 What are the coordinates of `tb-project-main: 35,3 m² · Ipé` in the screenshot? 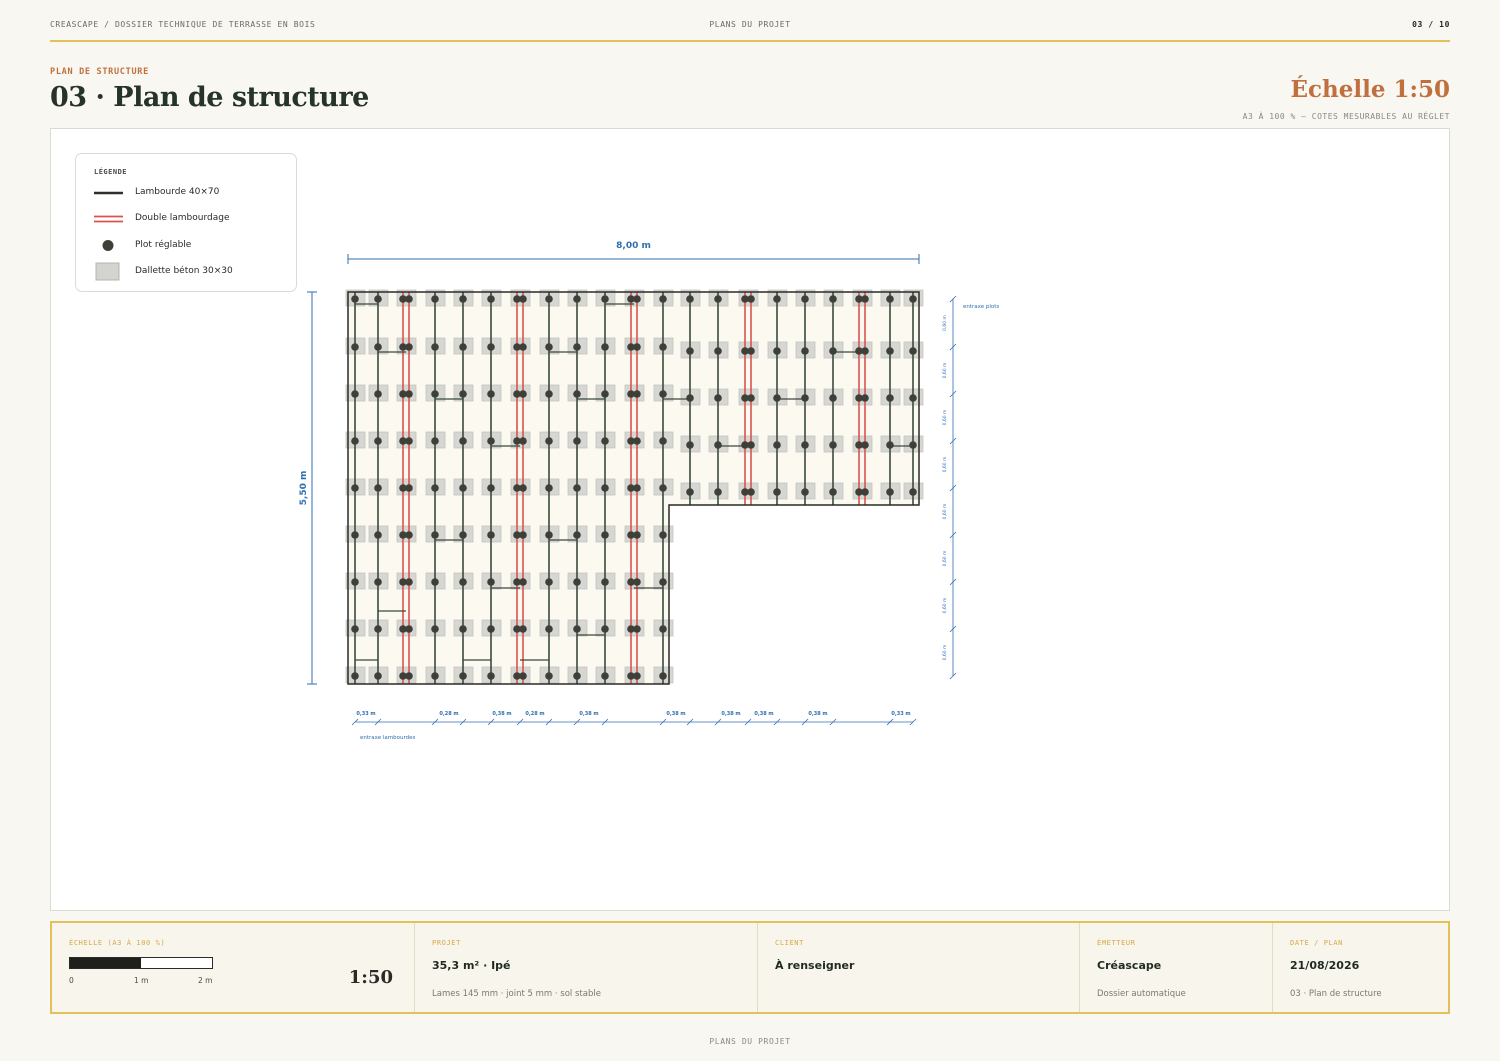 It's located at (471, 965).